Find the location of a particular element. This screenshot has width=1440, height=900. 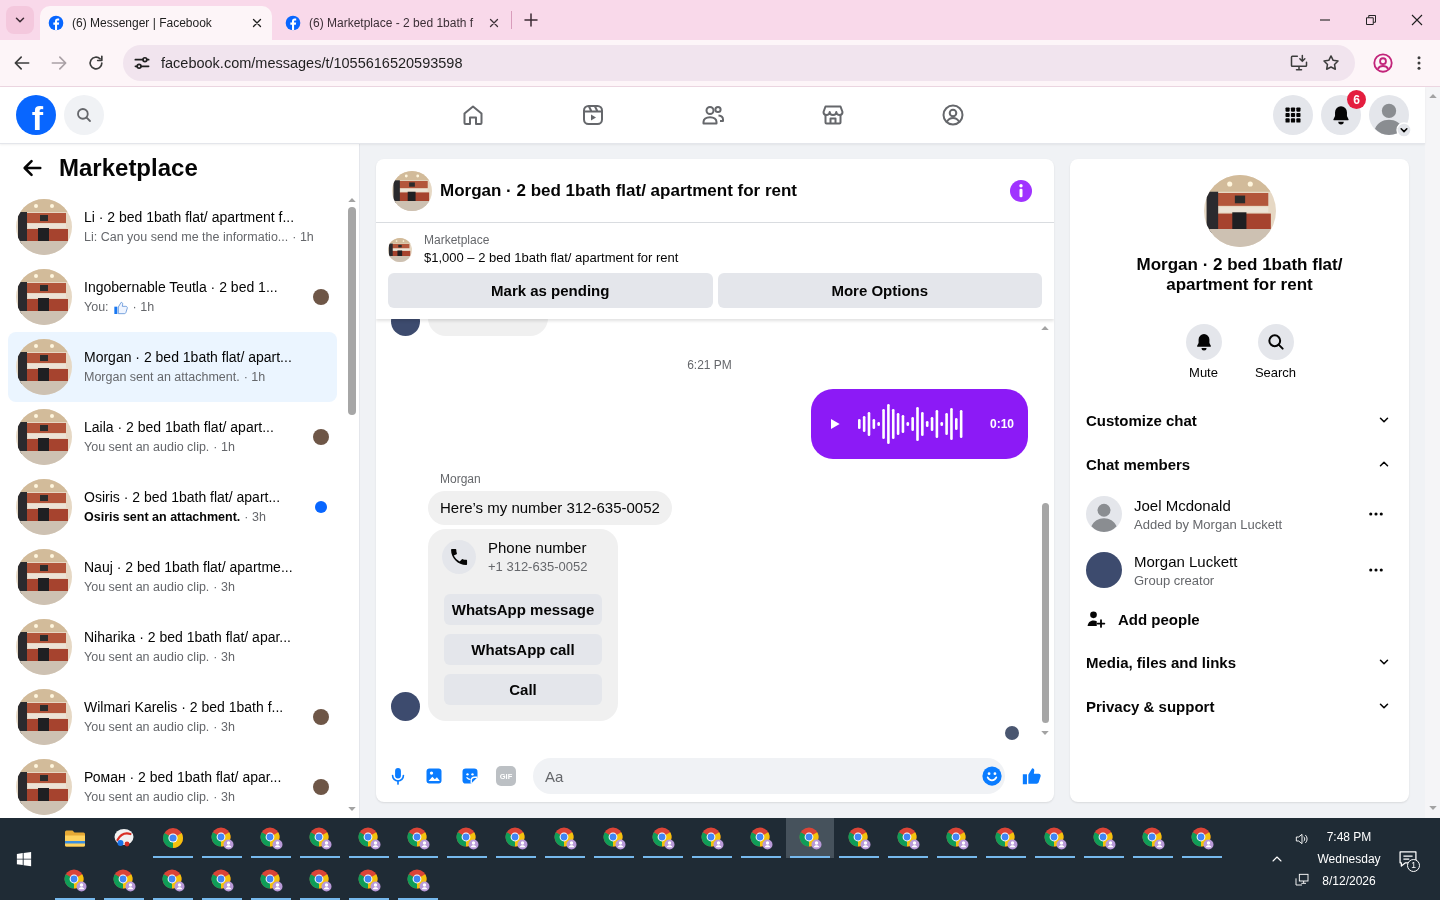

section-header: Media, files and links is located at coordinates (1239, 662).